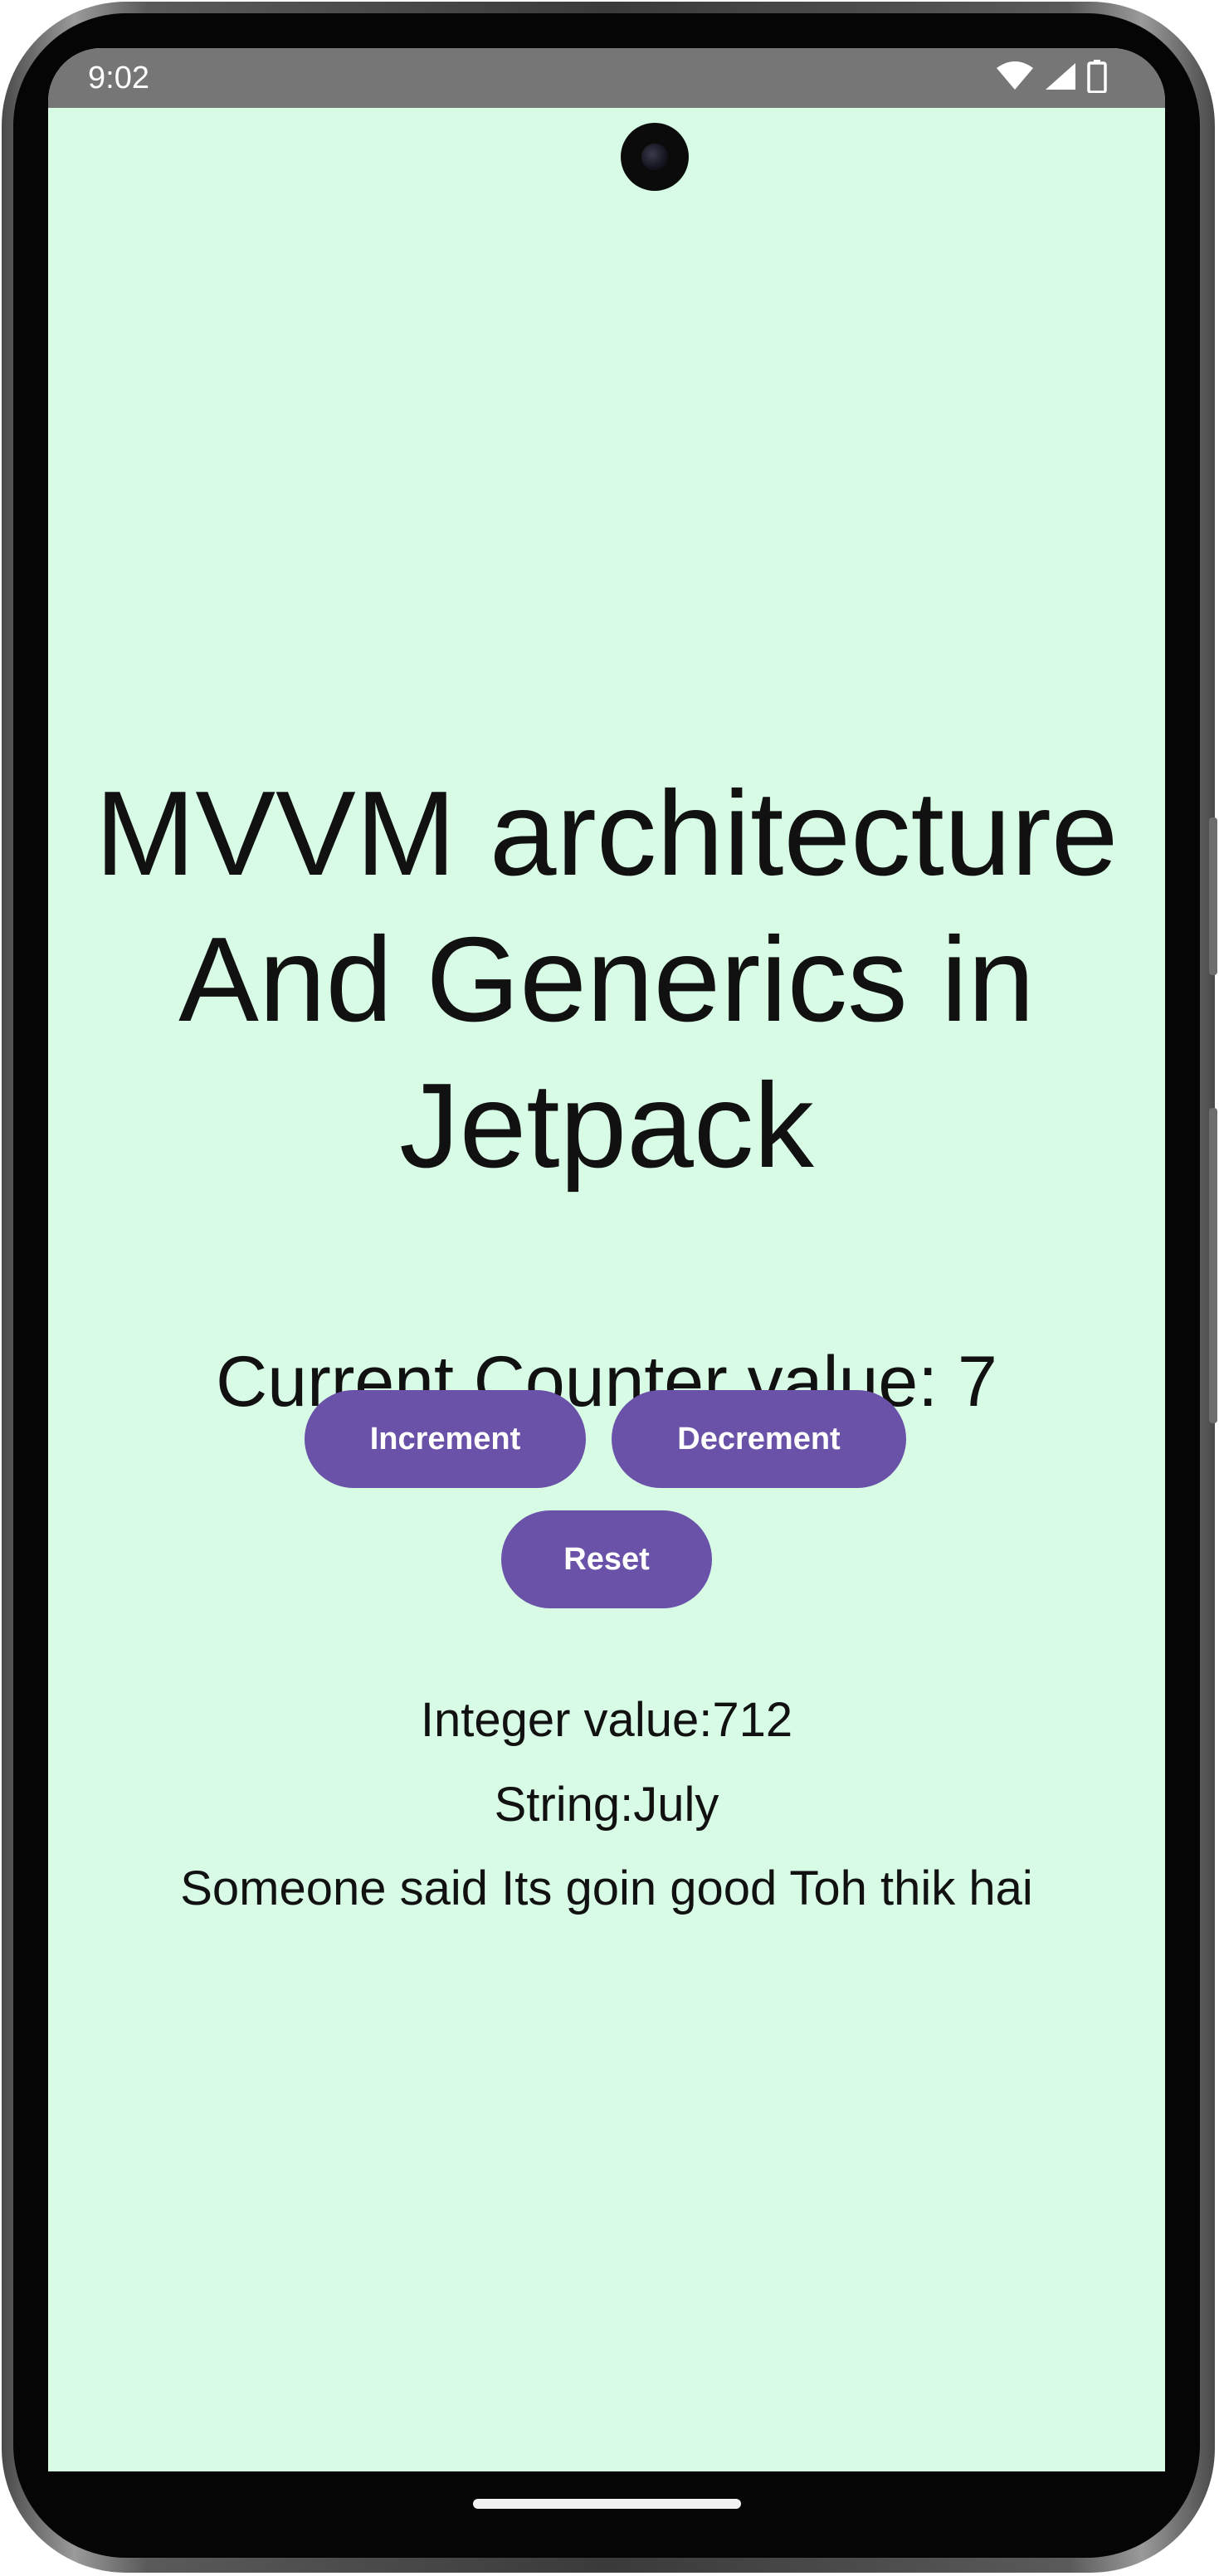 Image resolution: width=1219 pixels, height=2576 pixels. I want to click on battery-icon, so click(1097, 78).